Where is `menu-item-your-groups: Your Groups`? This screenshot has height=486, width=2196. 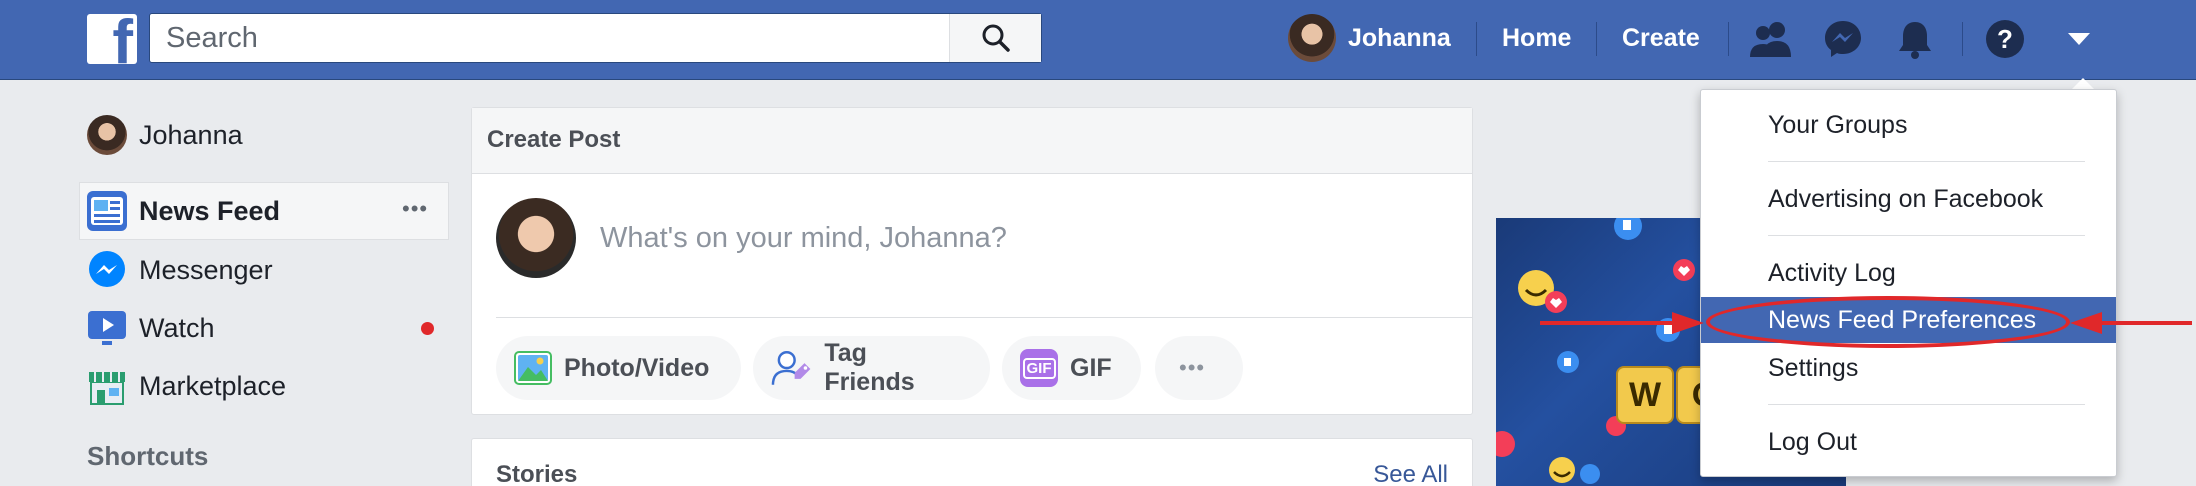
menu-item-your-groups: Your Groups is located at coordinates (1908, 125).